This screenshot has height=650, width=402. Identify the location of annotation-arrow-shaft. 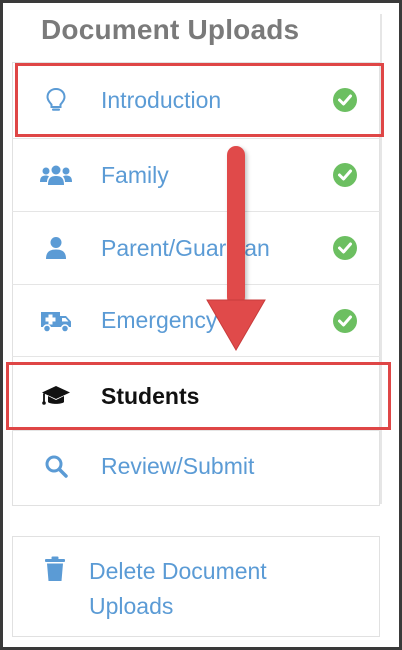
(236, 226).